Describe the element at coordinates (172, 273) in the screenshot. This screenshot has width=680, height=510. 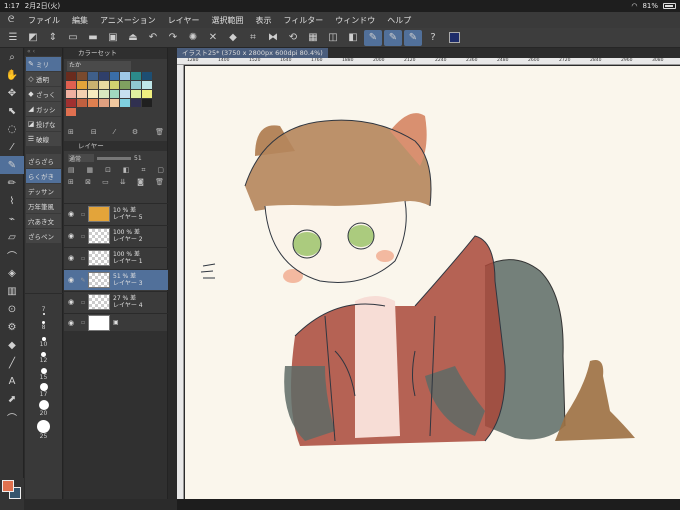
I see `panel-collapse-strip` at that location.